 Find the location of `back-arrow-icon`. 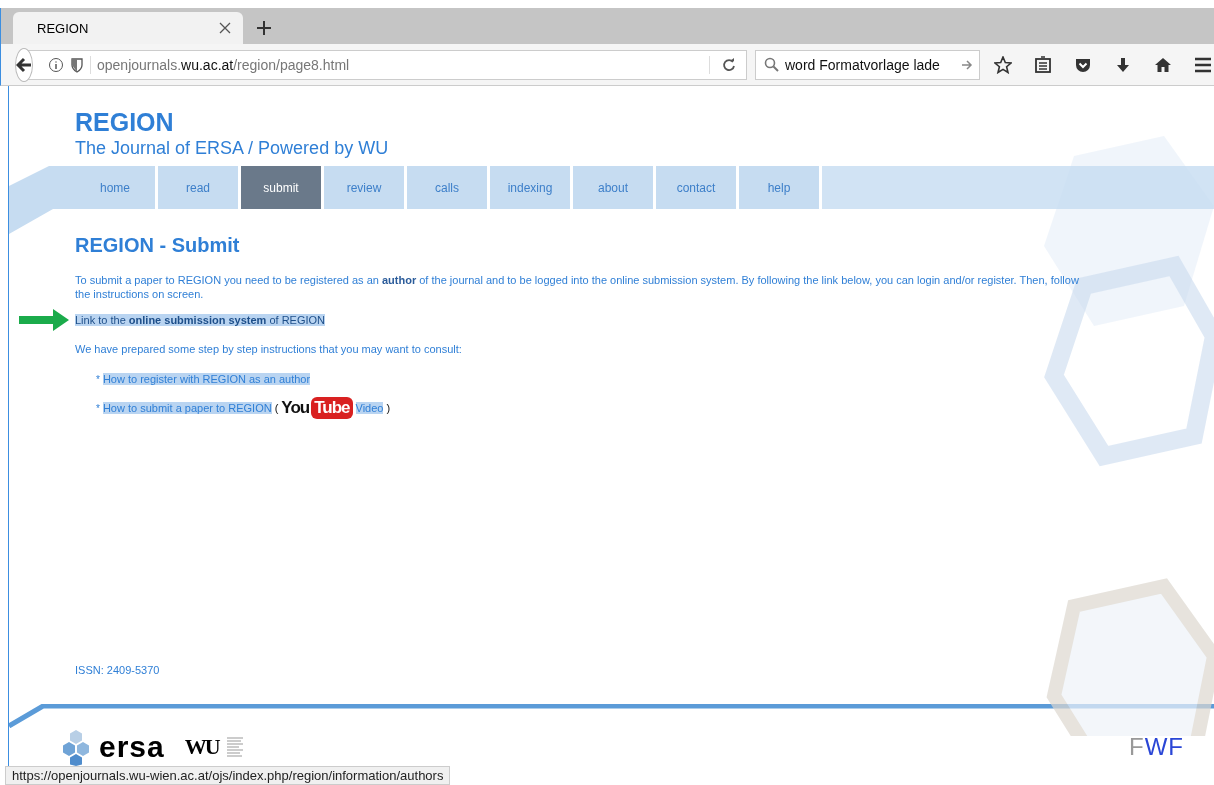

back-arrow-icon is located at coordinates (24, 64).